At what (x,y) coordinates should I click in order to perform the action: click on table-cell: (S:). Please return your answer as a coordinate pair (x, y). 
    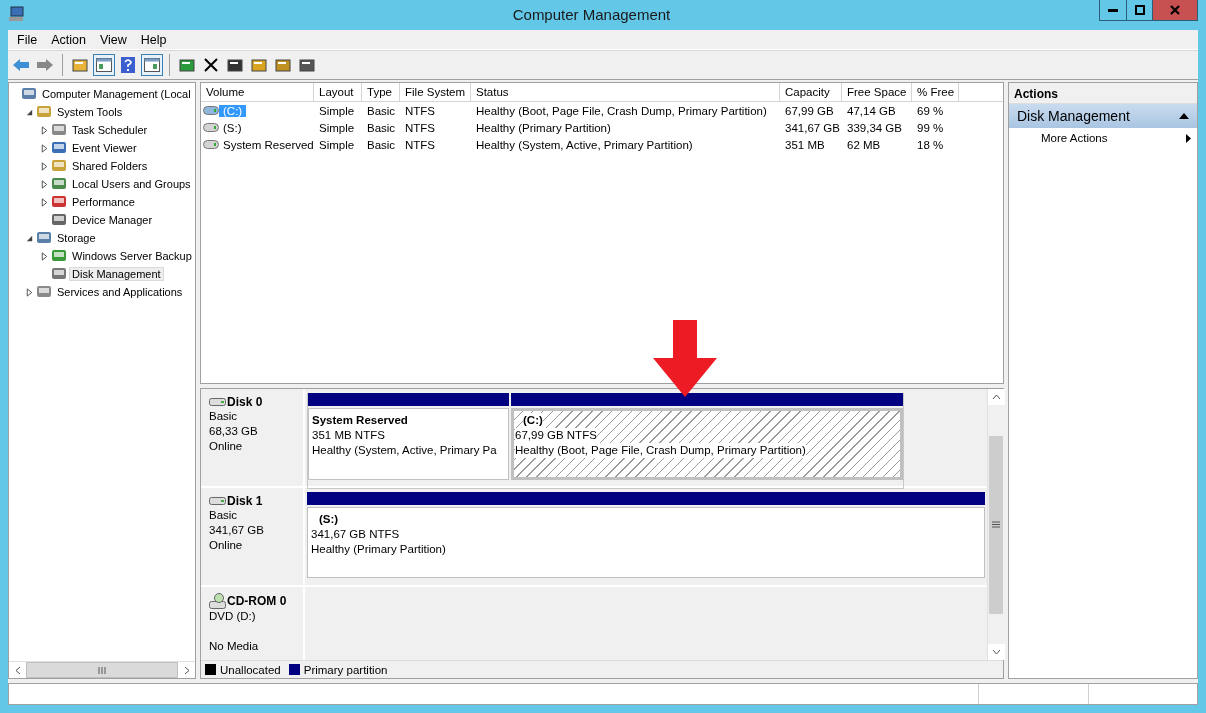
    Looking at the image, I should click on (232, 127).